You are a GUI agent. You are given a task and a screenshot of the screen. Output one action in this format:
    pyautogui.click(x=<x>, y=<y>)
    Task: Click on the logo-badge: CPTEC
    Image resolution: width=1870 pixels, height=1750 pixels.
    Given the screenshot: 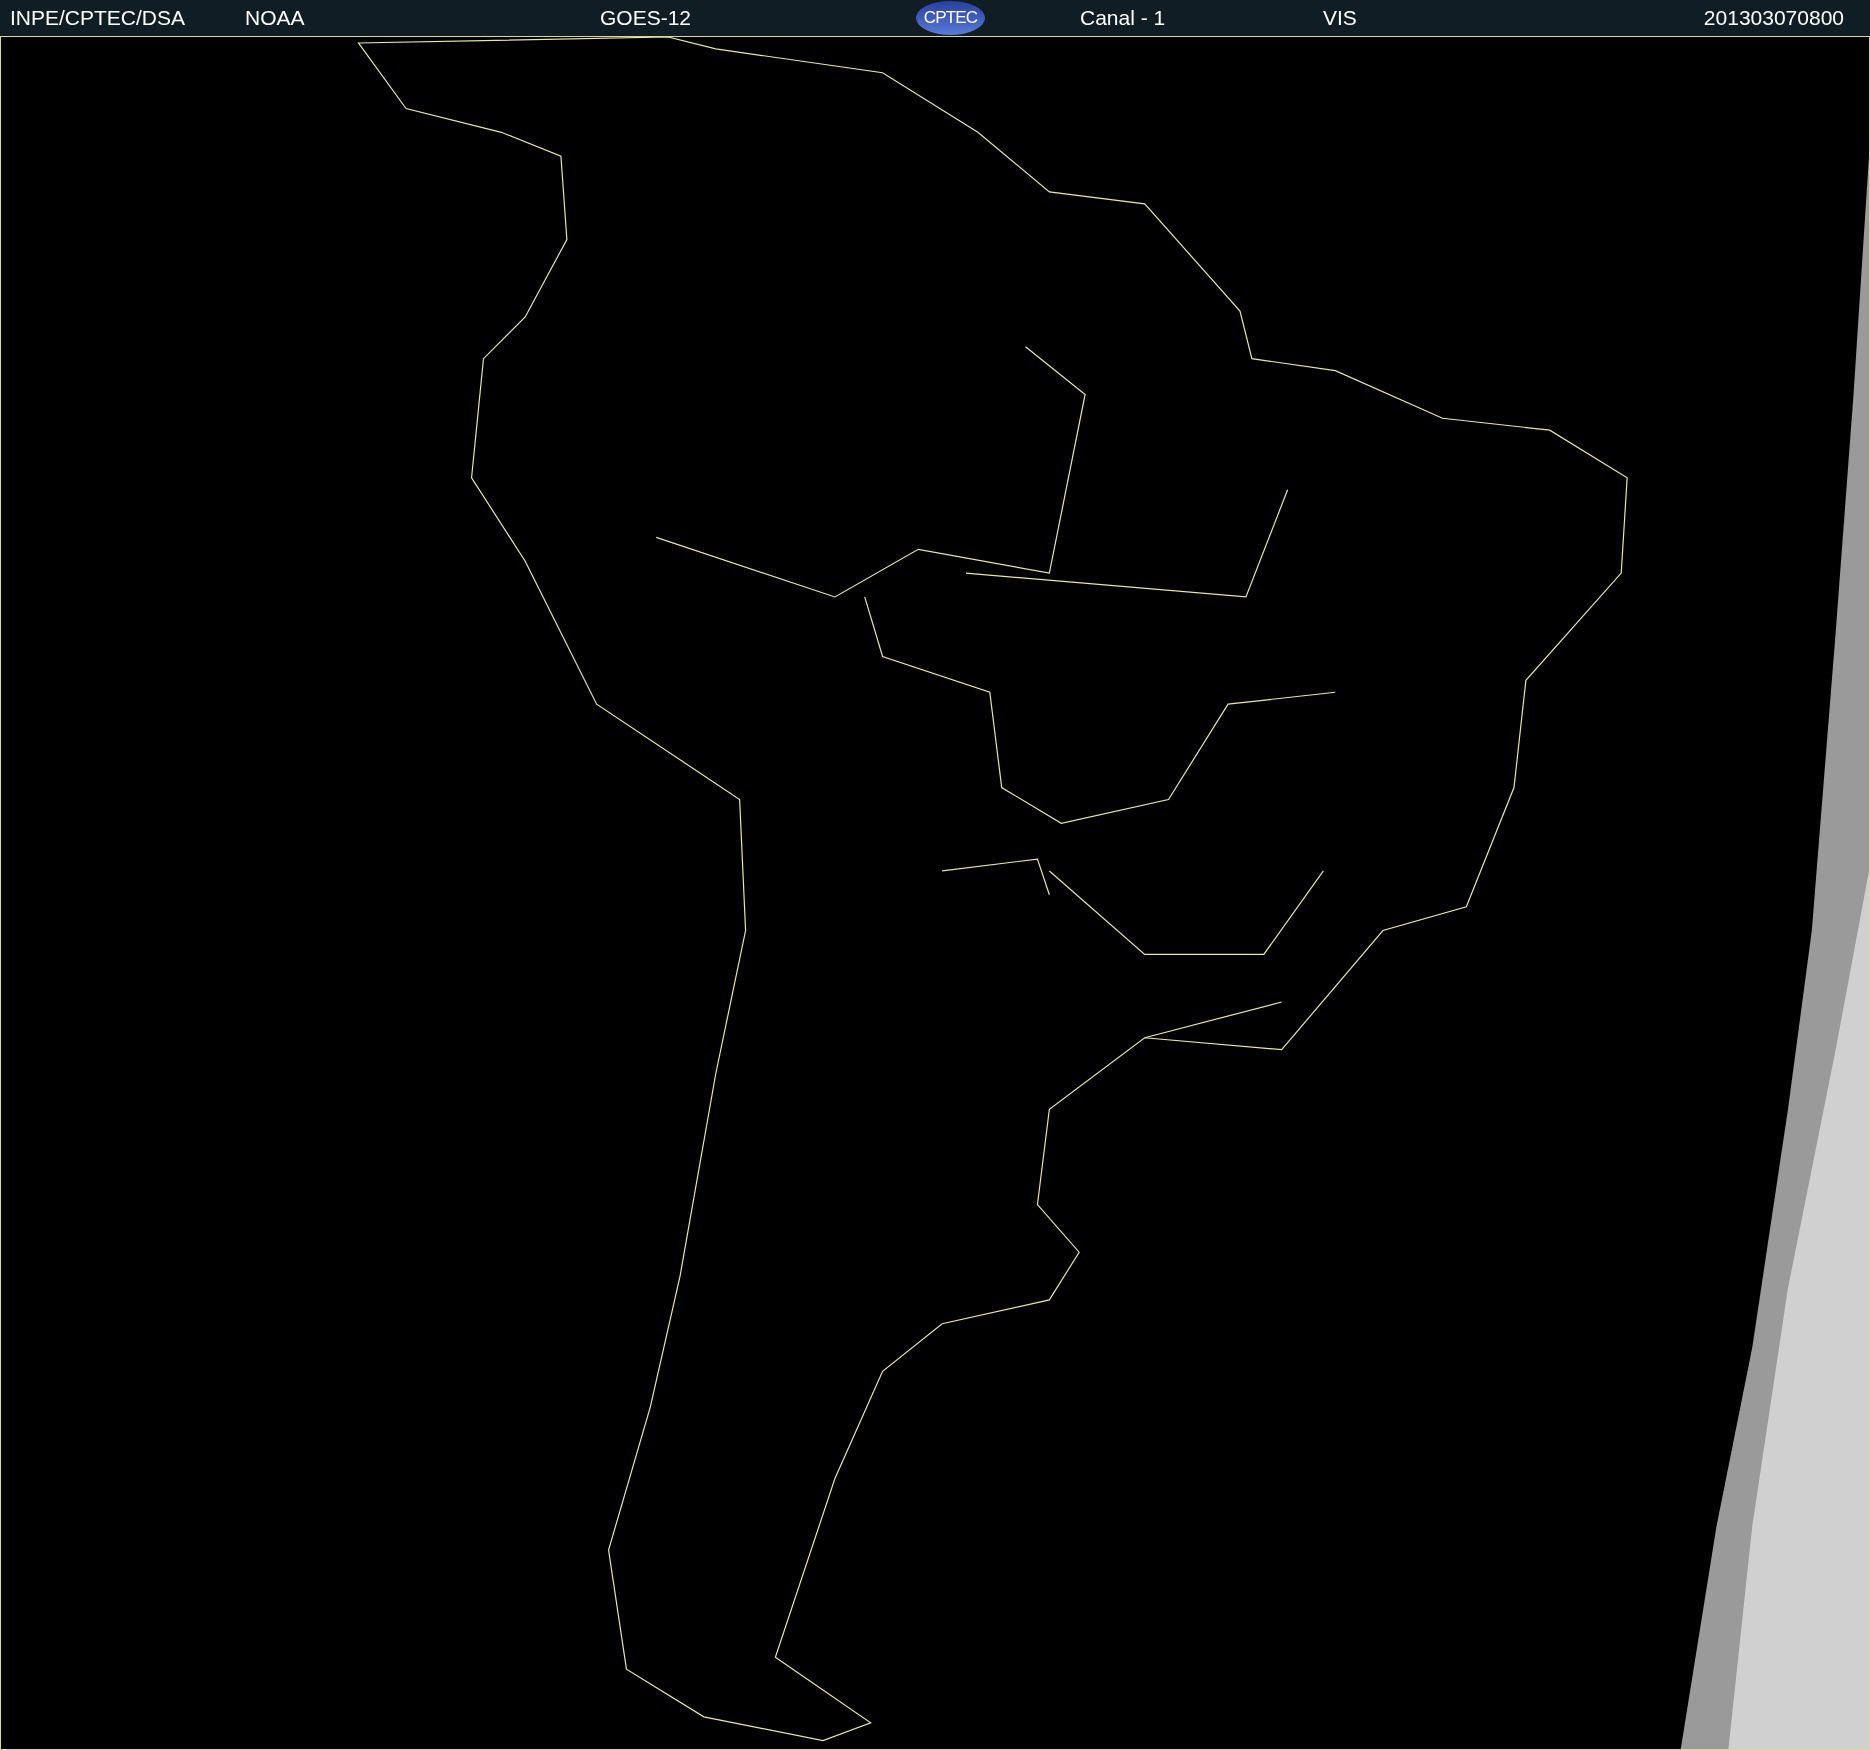 What is the action you would take?
    pyautogui.click(x=950, y=18)
    